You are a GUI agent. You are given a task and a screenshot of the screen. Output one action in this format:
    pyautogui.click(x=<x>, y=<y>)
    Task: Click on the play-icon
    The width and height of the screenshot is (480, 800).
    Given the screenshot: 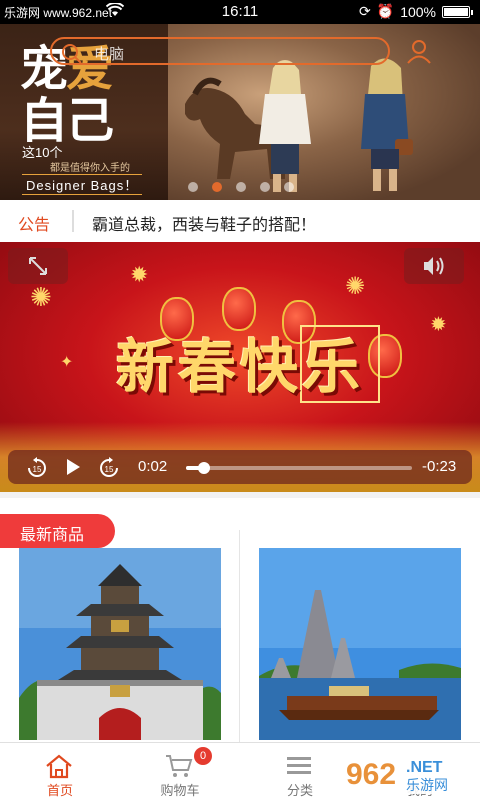 What is the action you would take?
    pyautogui.click(x=73, y=467)
    